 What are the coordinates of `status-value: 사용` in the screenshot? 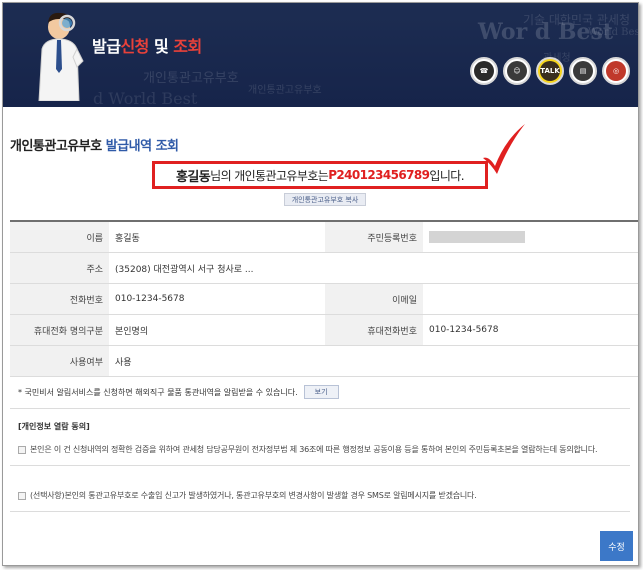 It's located at (123, 362).